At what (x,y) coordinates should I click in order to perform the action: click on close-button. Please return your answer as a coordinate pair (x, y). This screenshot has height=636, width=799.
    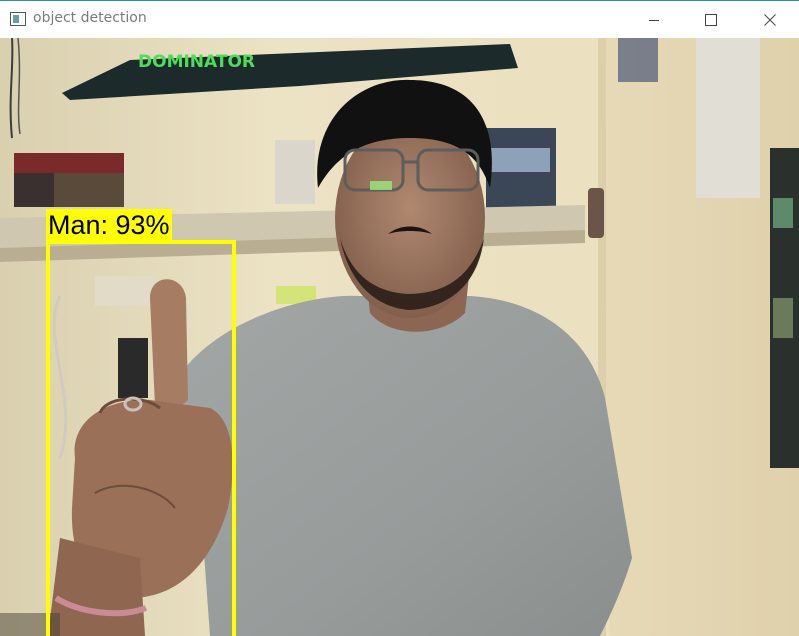
    Looking at the image, I should click on (770, 19).